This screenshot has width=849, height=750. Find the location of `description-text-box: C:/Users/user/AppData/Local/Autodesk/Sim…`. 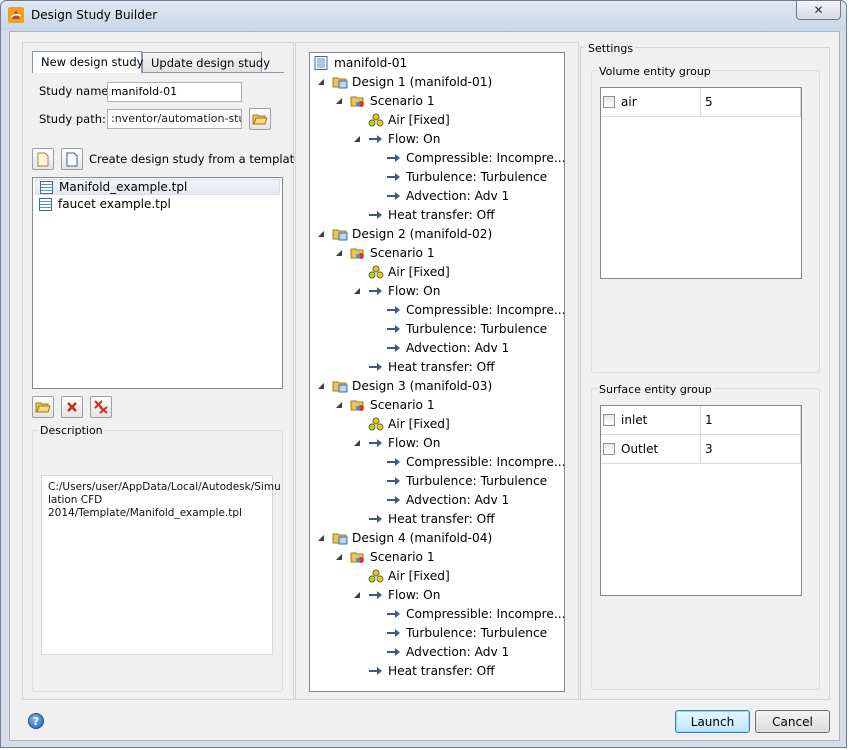

description-text-box: C:/Users/user/AppData/Local/Autodesk/Sim… is located at coordinates (161, 565).